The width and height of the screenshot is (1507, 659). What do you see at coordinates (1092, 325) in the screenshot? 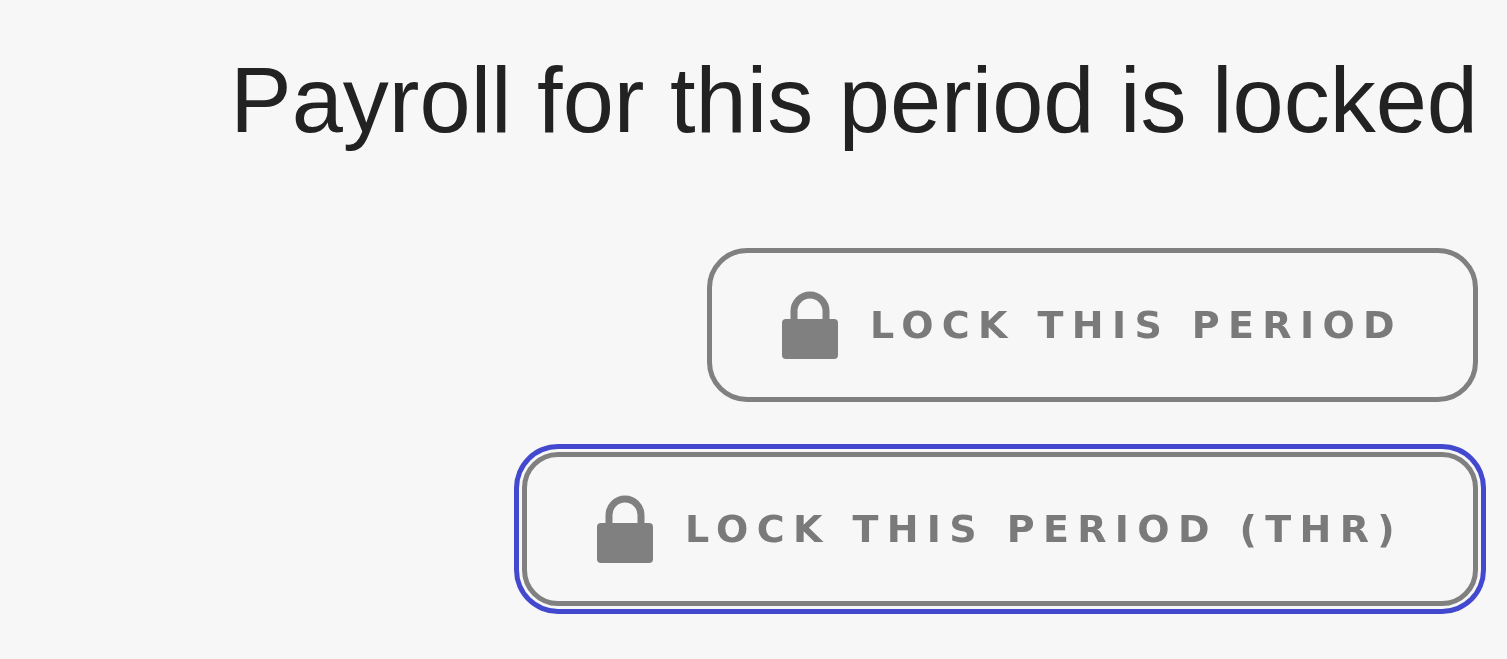
I see `lock-period-button: LOCK THIS PERIOD` at bounding box center [1092, 325].